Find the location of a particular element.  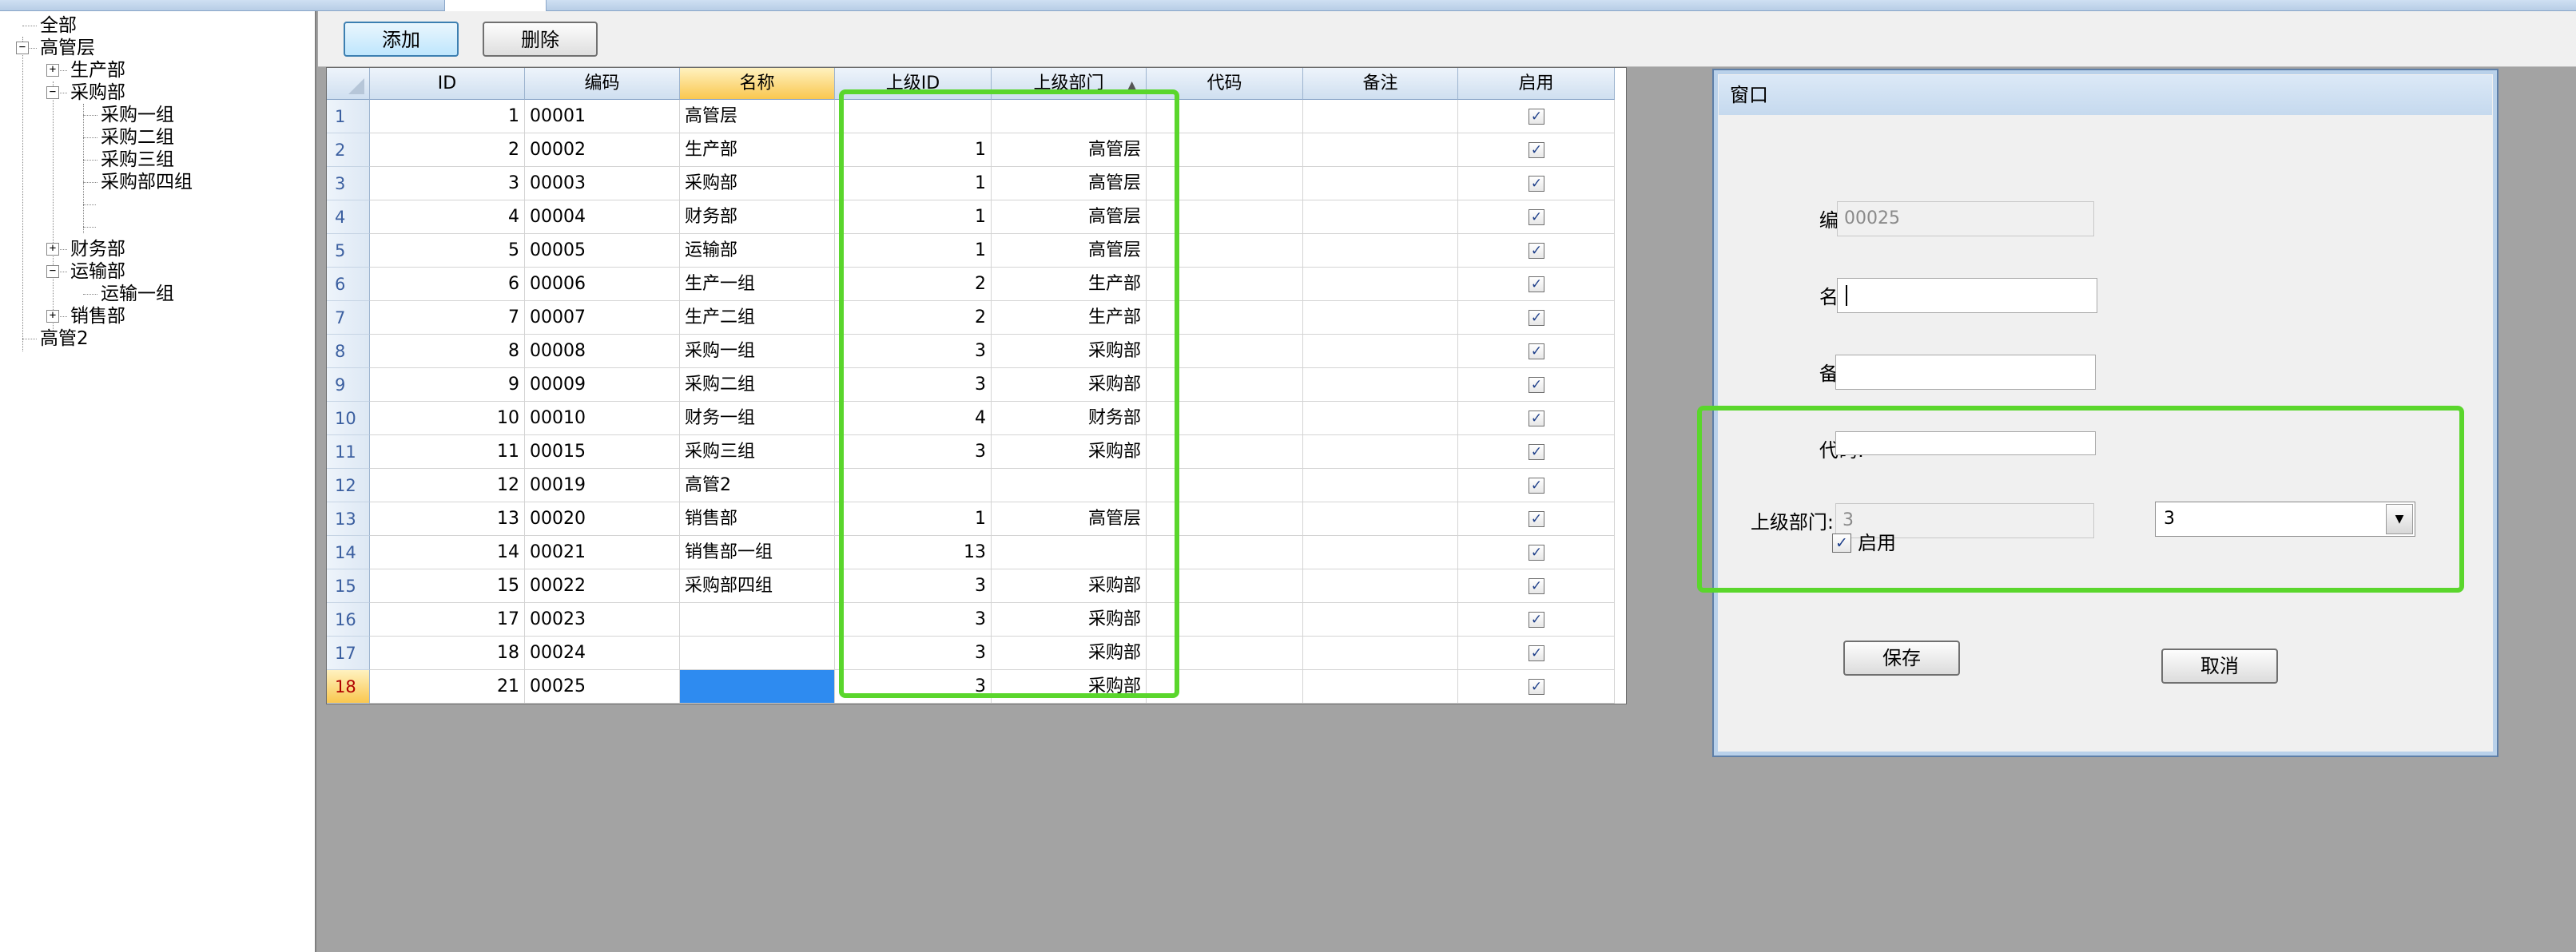

dropdown-arrow-icon: ▼ is located at coordinates (2399, 519).